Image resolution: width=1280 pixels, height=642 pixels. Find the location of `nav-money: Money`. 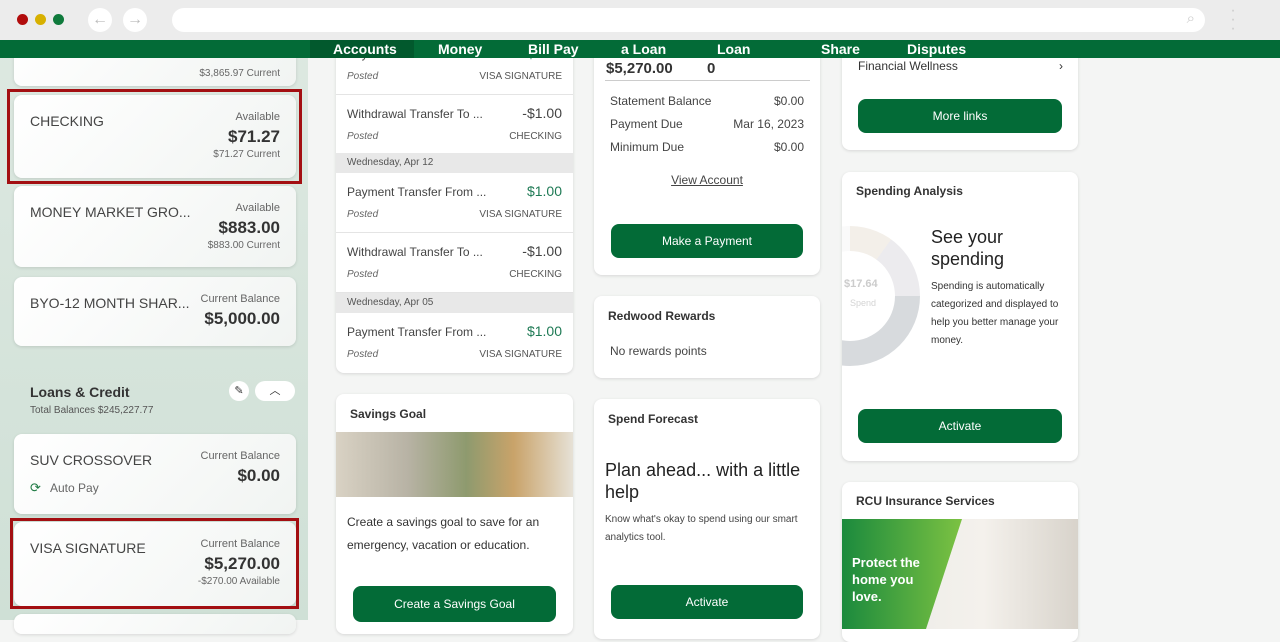

nav-money: Money is located at coordinates (460, 49).